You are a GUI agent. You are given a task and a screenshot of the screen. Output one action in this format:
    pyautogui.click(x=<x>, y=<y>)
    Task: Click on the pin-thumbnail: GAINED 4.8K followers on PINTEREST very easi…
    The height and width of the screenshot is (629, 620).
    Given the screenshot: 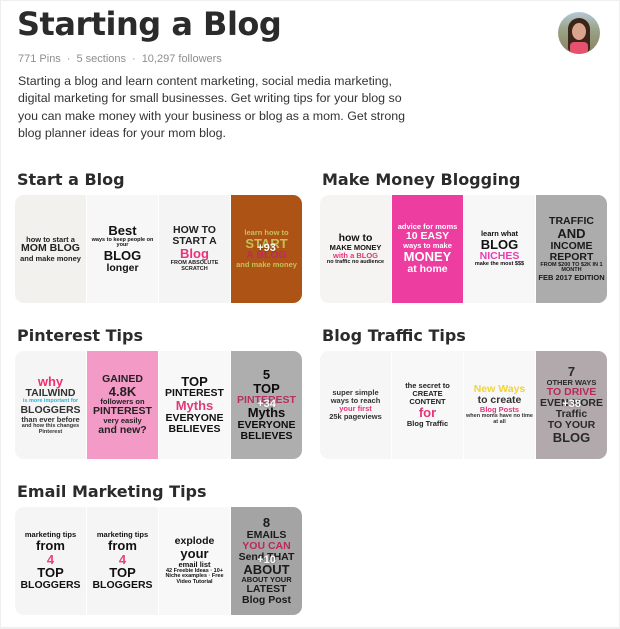 What is the action you would take?
    pyautogui.click(x=122, y=405)
    